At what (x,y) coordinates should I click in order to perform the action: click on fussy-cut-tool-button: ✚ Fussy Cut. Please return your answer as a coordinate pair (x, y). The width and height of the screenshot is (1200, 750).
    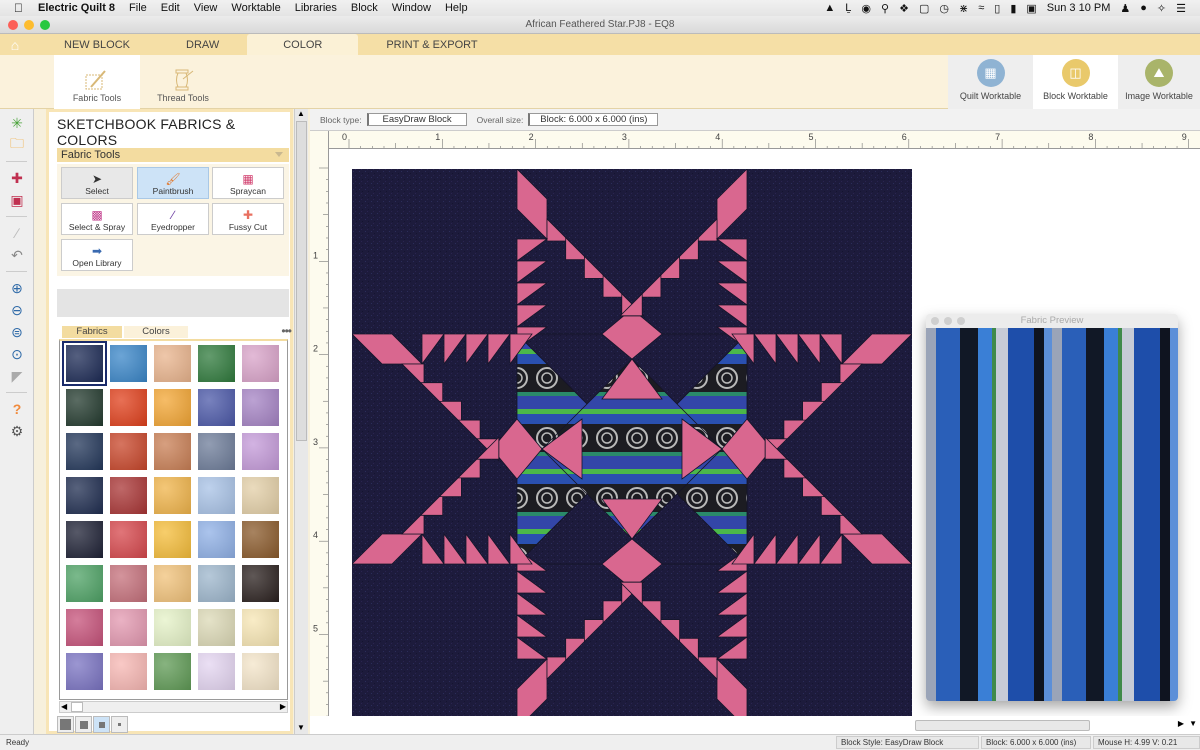
    Looking at the image, I should click on (248, 219).